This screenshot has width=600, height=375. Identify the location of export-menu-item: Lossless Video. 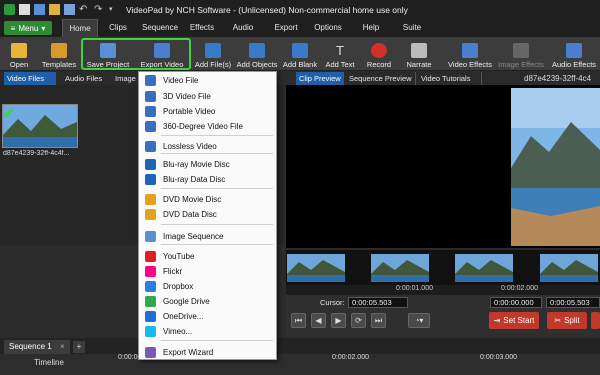
(207, 146).